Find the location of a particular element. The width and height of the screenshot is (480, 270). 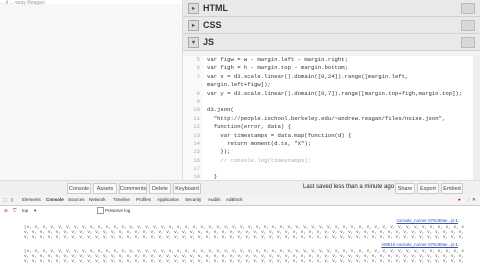

export-button: Export is located at coordinates (428, 188).